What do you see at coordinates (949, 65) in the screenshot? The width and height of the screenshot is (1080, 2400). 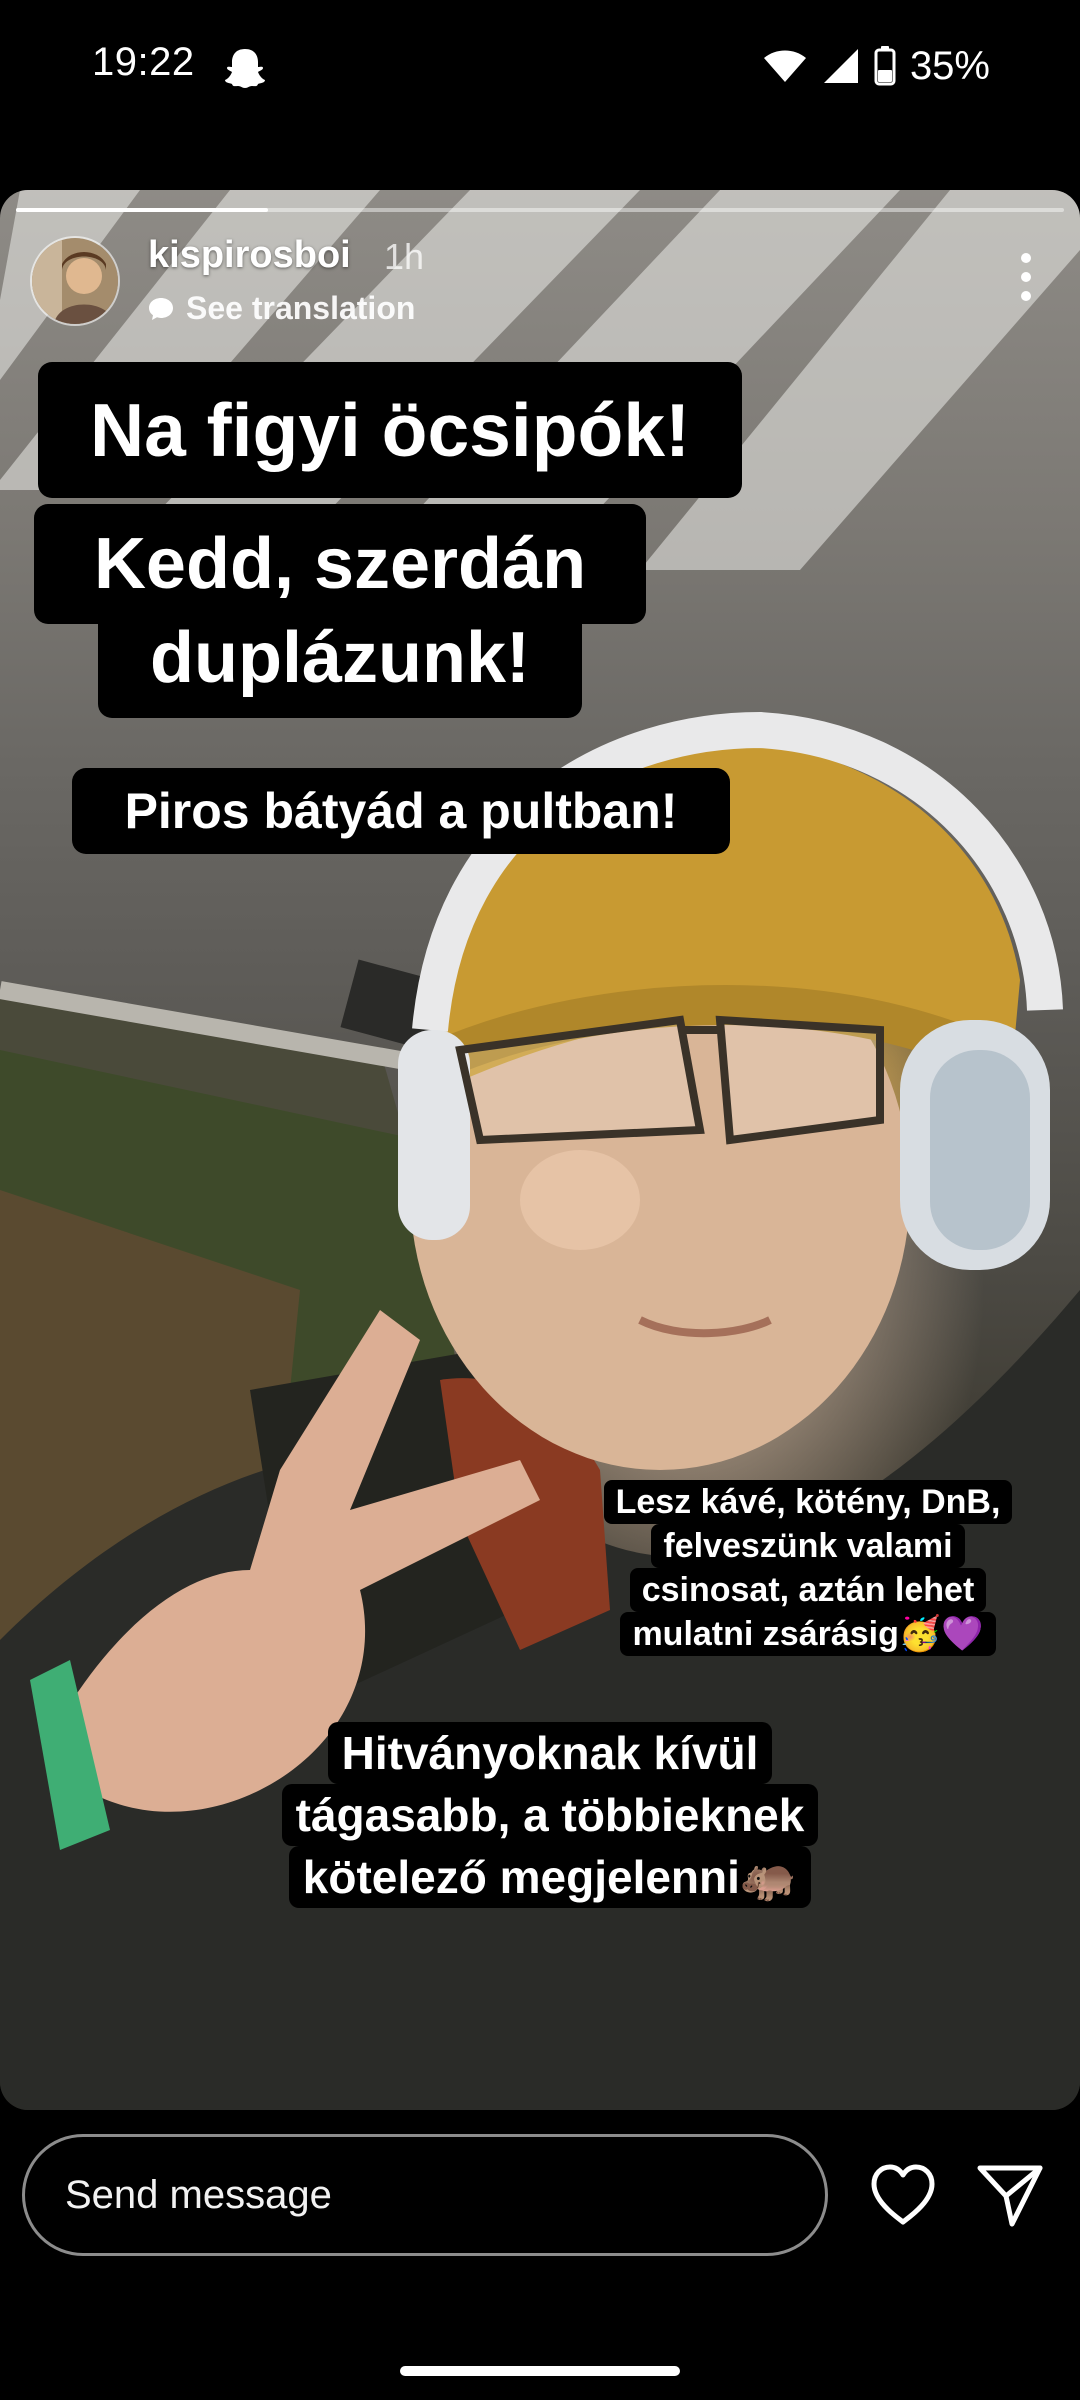 I see `battery-percentage: 35%` at bounding box center [949, 65].